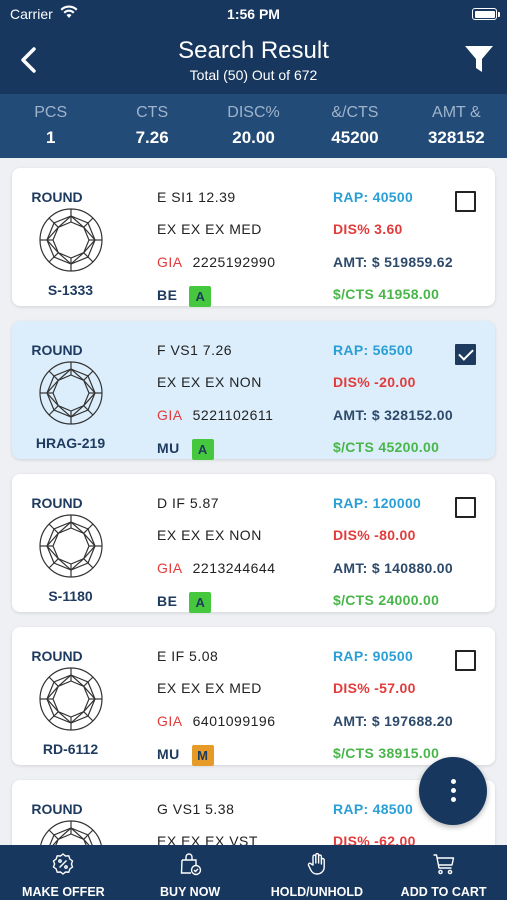 The width and height of the screenshot is (507, 900). Describe the element at coordinates (152, 137) in the screenshot. I see `summary-value: 7.26` at that location.